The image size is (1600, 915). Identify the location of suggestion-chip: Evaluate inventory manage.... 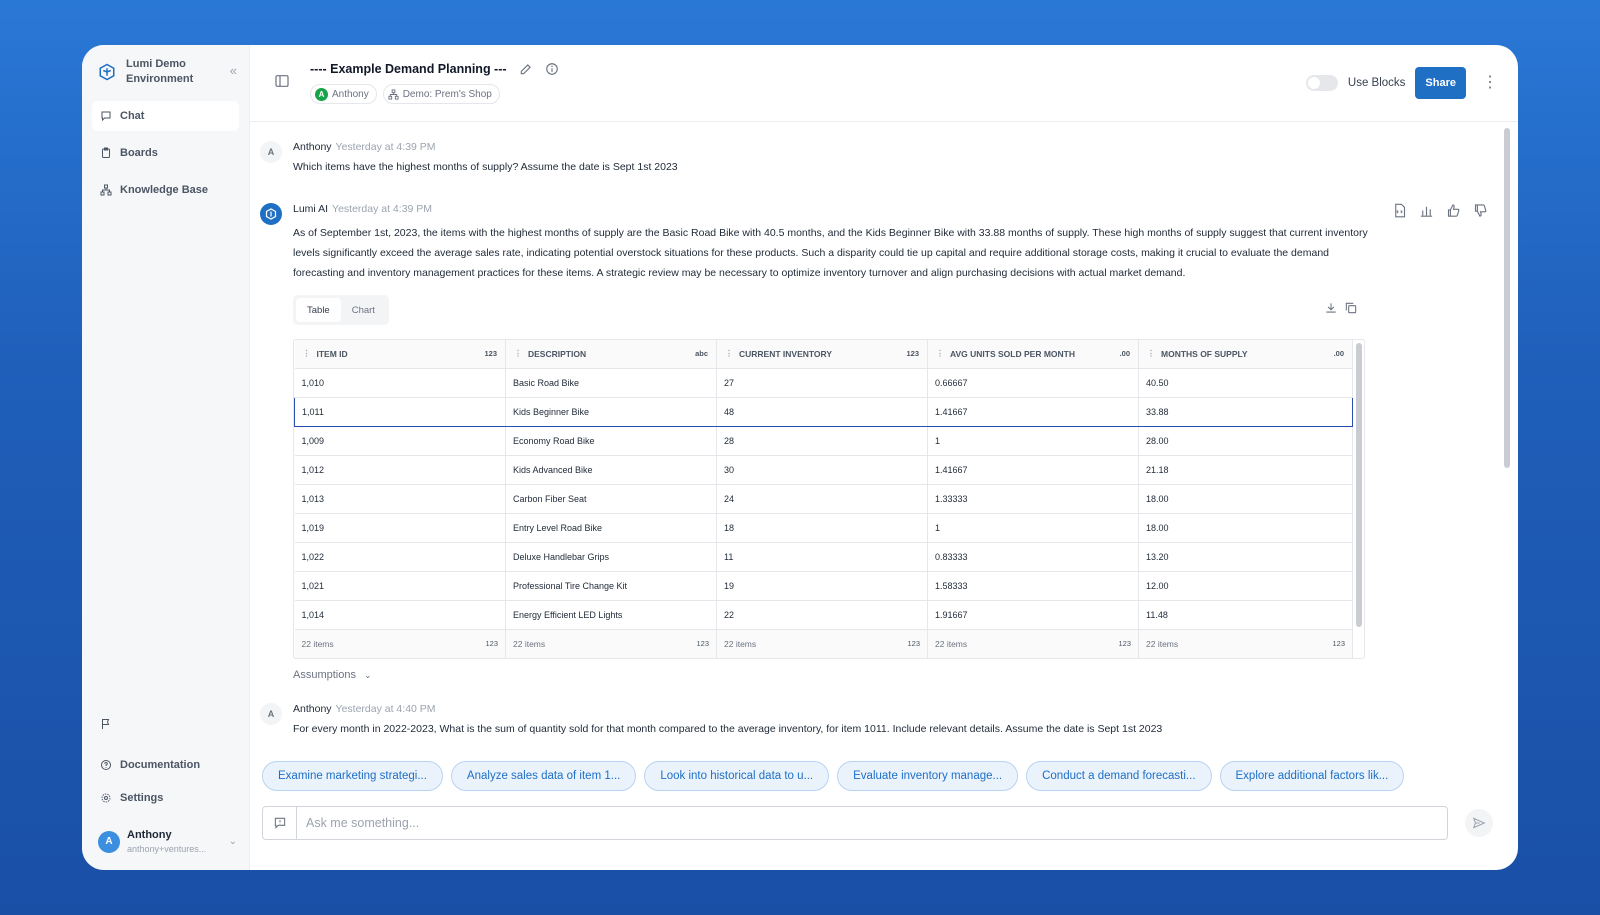
(928, 776).